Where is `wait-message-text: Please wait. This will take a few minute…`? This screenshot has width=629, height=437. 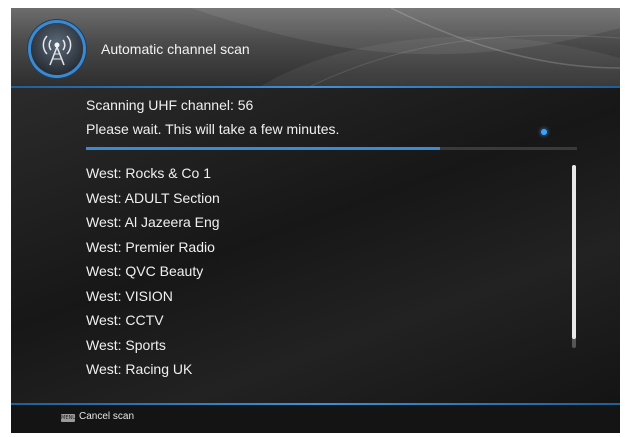 wait-message-text: Please wait. This will take a few minute… is located at coordinates (213, 129).